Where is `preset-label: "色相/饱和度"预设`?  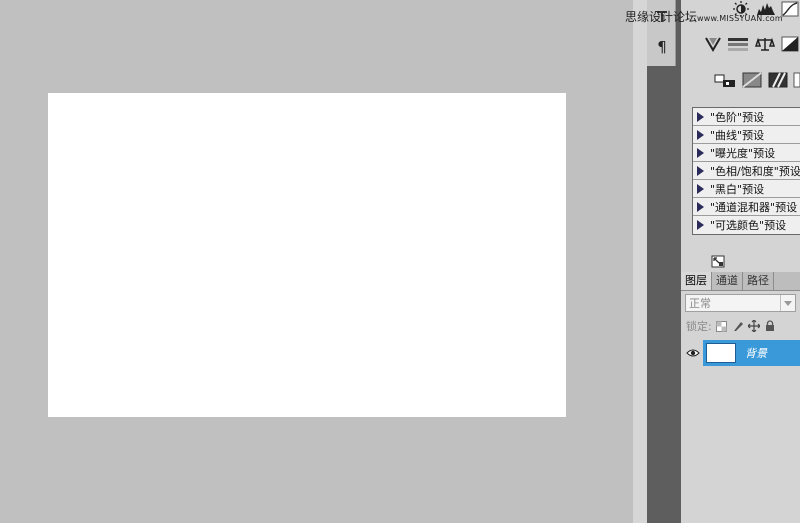
preset-label: "色相/饱和度"预设 is located at coordinates (755, 171).